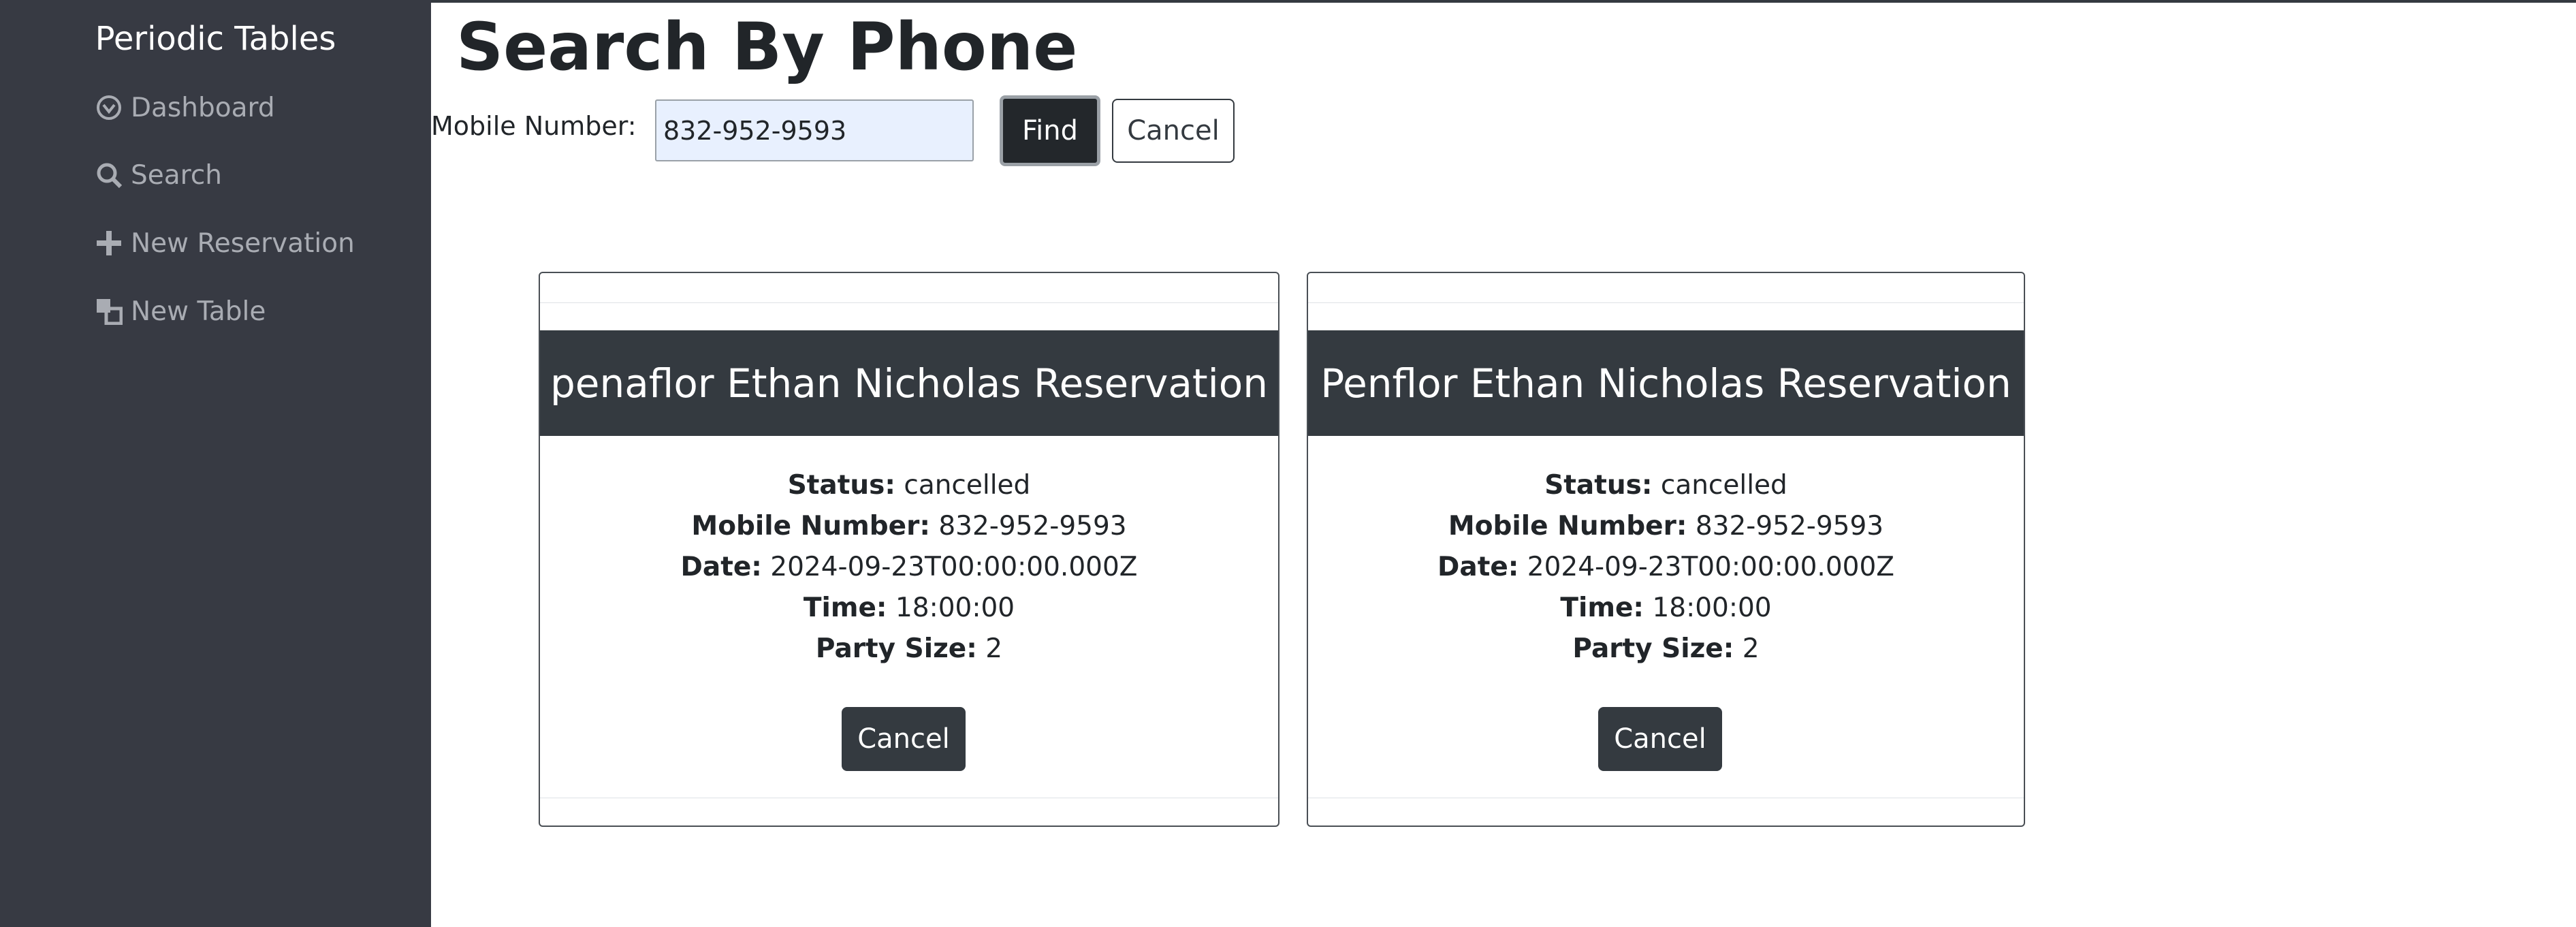  Describe the element at coordinates (109, 107) in the screenshot. I see `dashboard-icon` at that location.